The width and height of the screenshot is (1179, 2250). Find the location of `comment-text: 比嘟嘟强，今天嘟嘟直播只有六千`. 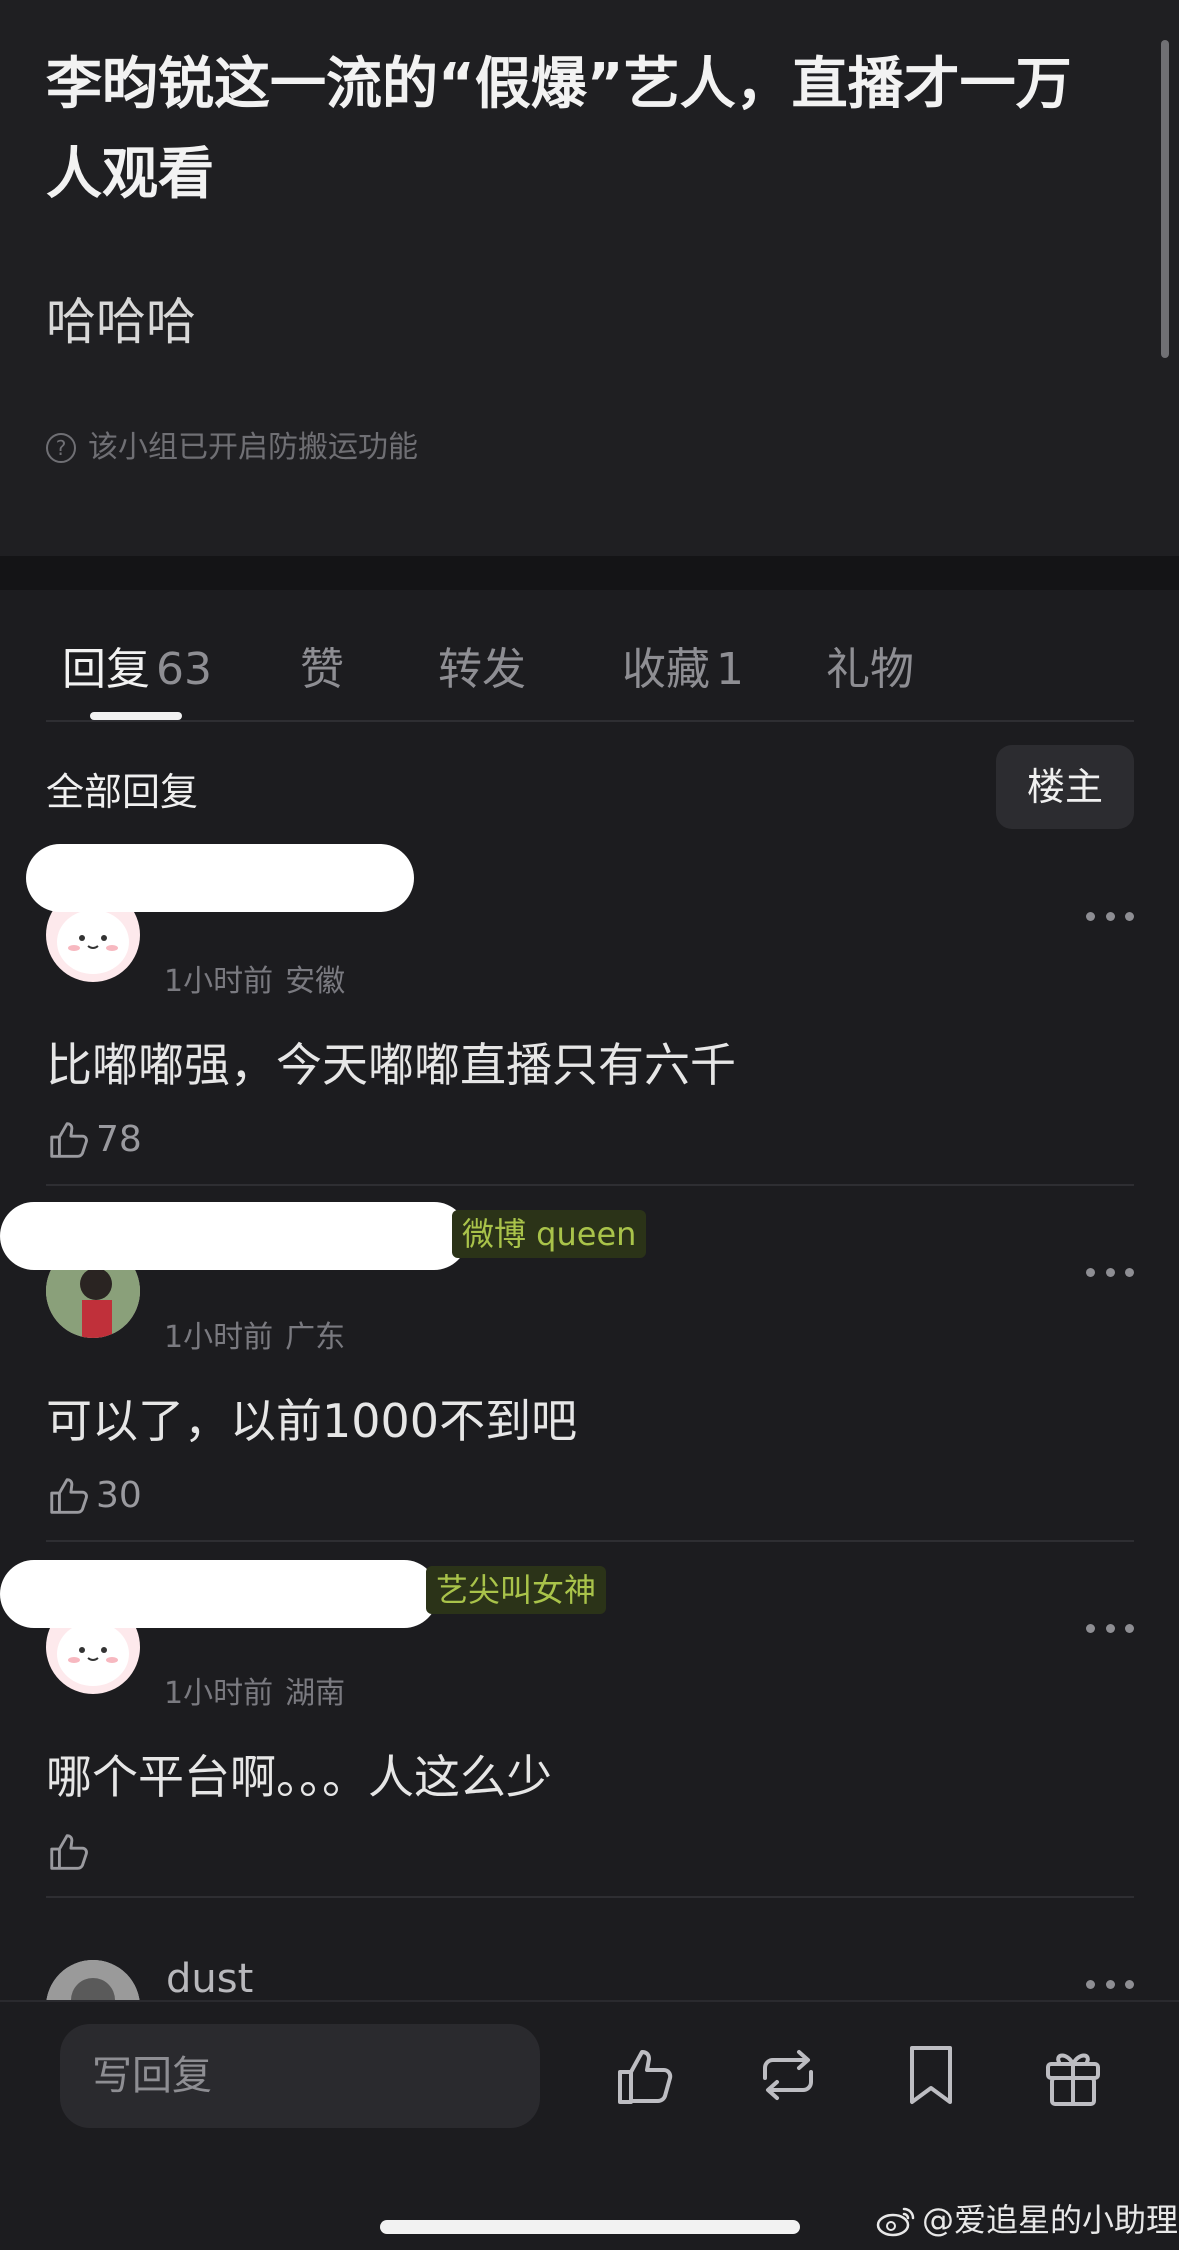

comment-text: 比嘟嘟强，今天嘟嘟直播只有六千 is located at coordinates (391, 1065).